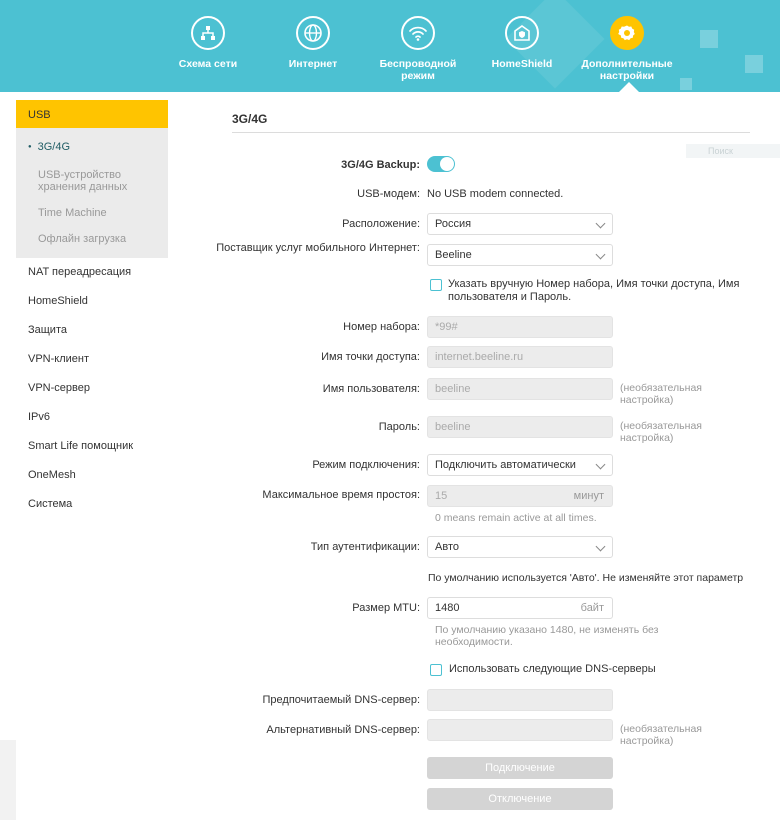 This screenshot has width=780, height=820. What do you see at coordinates (627, 33) in the screenshot?
I see `gear-icon` at bounding box center [627, 33].